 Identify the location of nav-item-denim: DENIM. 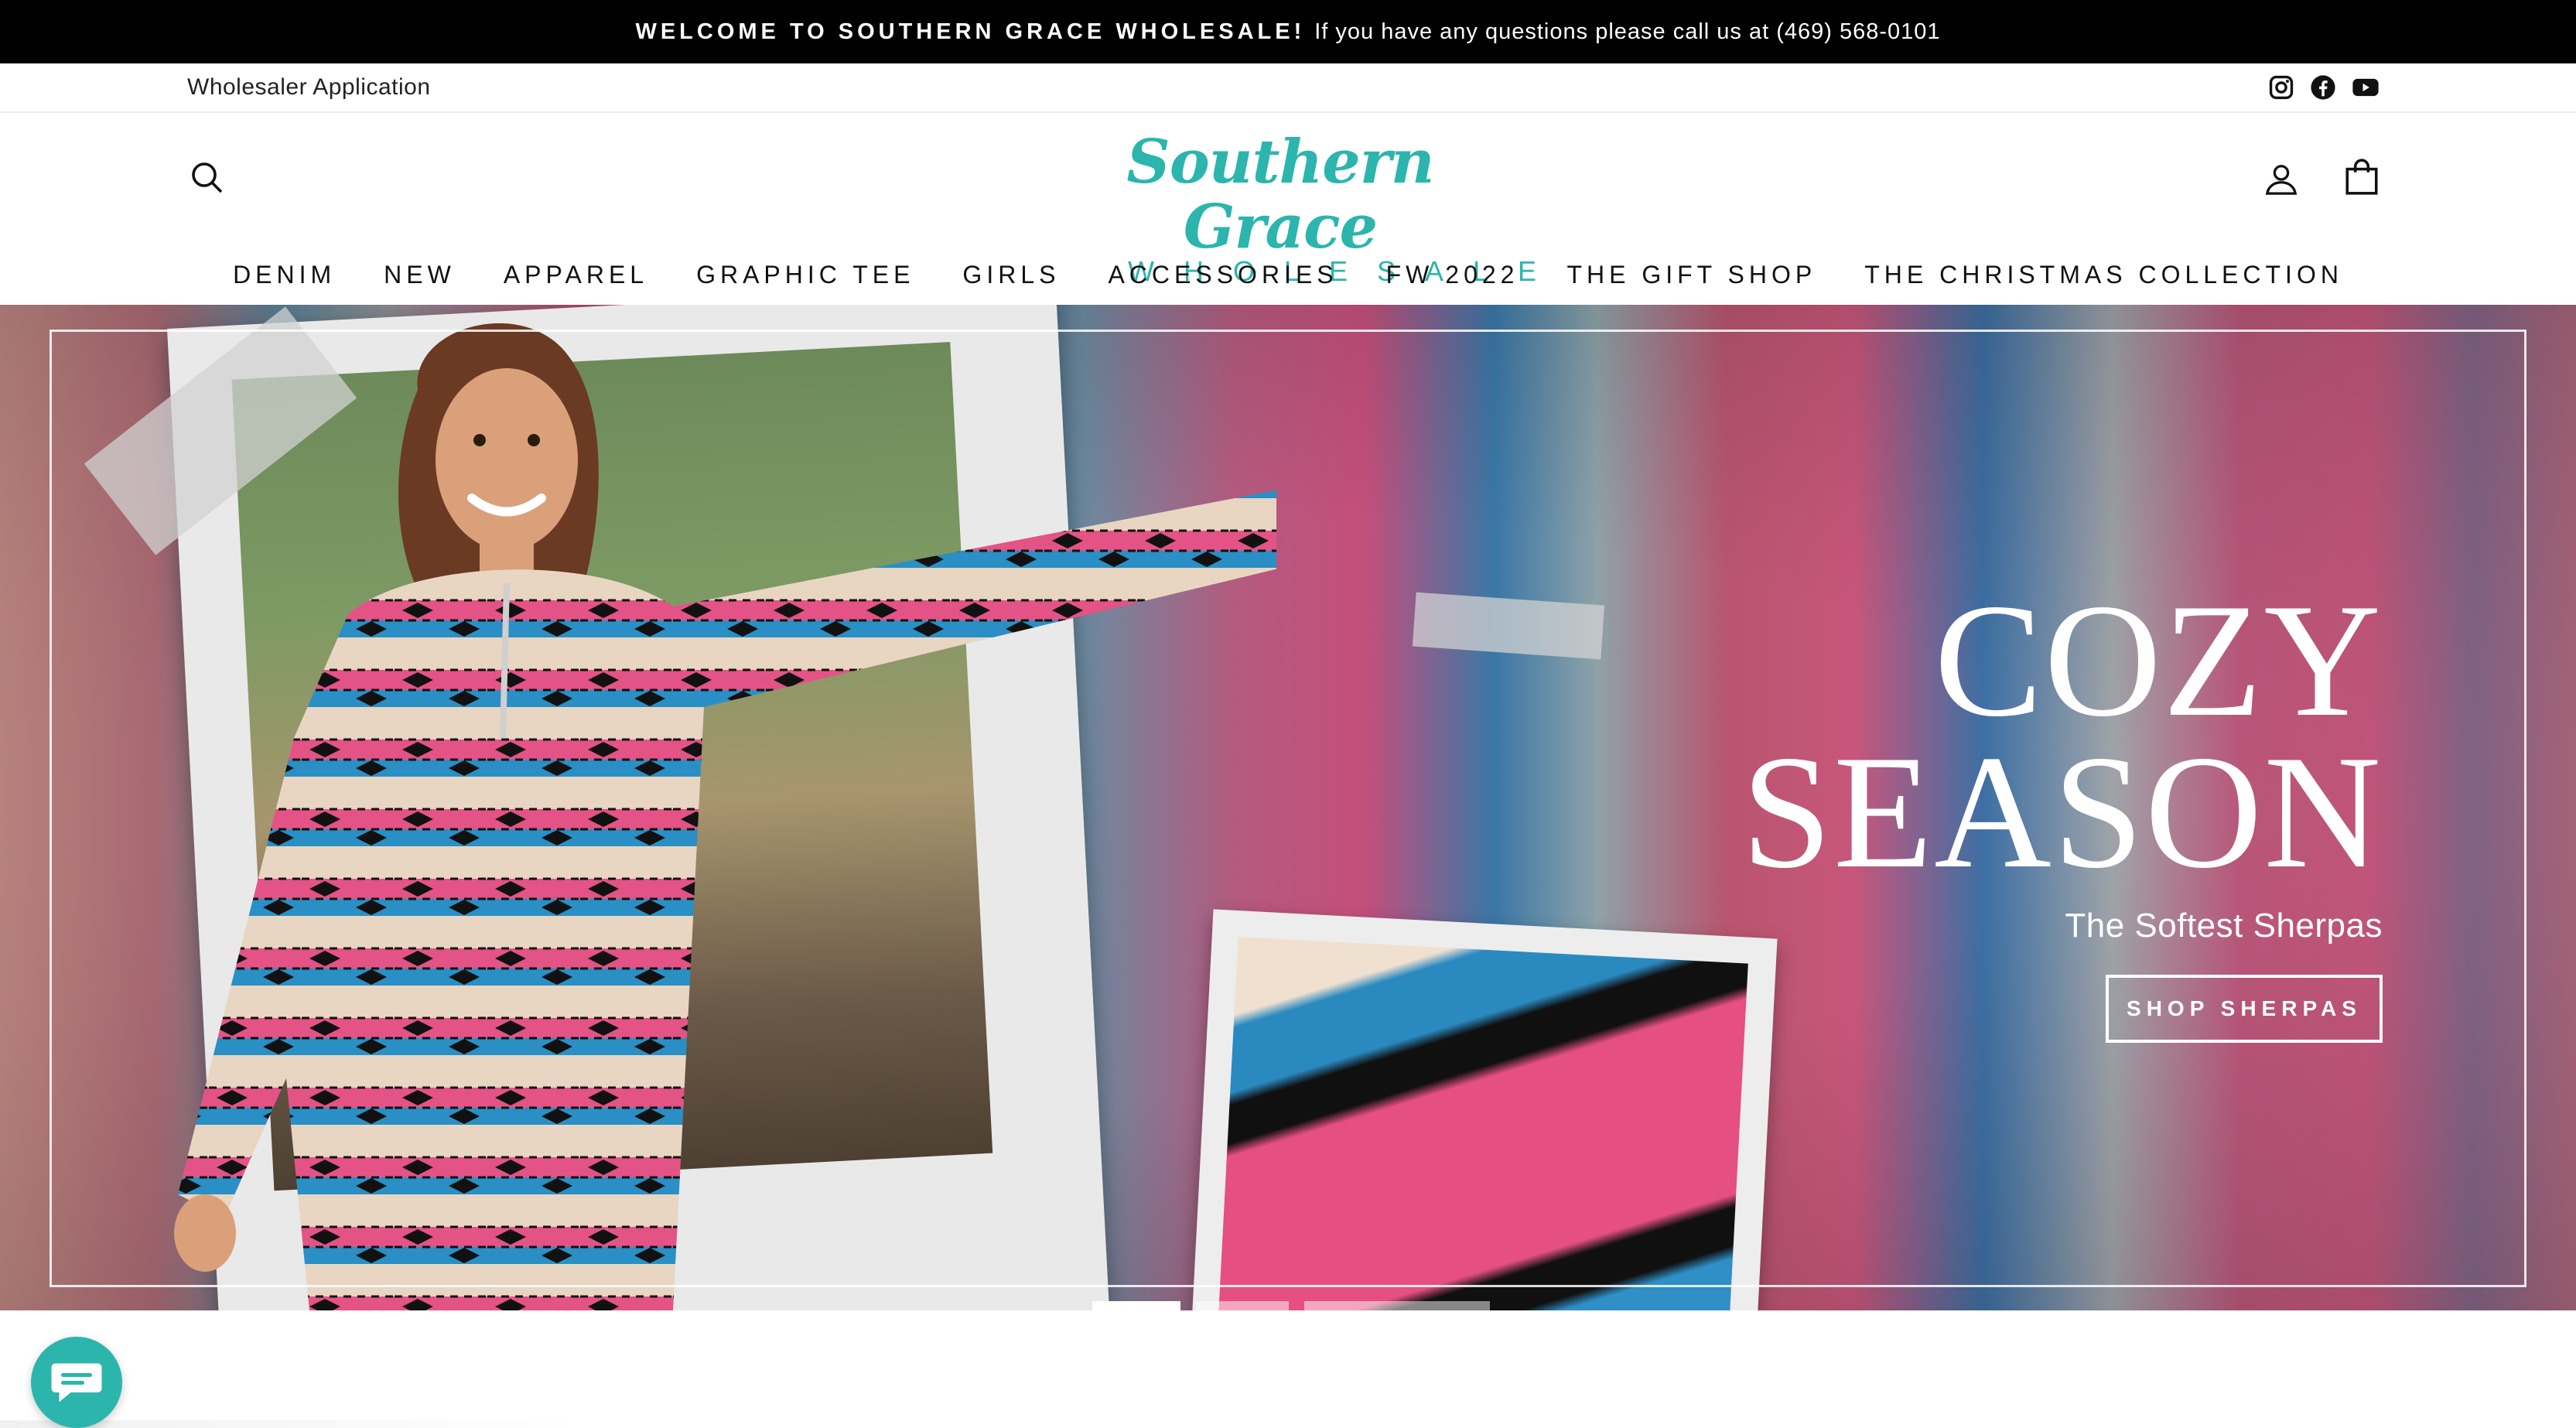
(284, 275).